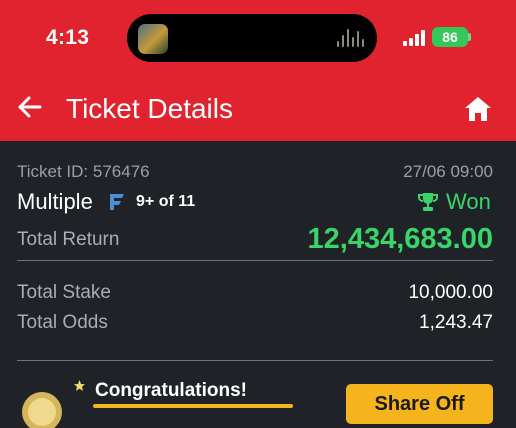 This screenshot has height=428, width=516. What do you see at coordinates (68, 37) in the screenshot?
I see `status-time: 4:13` at bounding box center [68, 37].